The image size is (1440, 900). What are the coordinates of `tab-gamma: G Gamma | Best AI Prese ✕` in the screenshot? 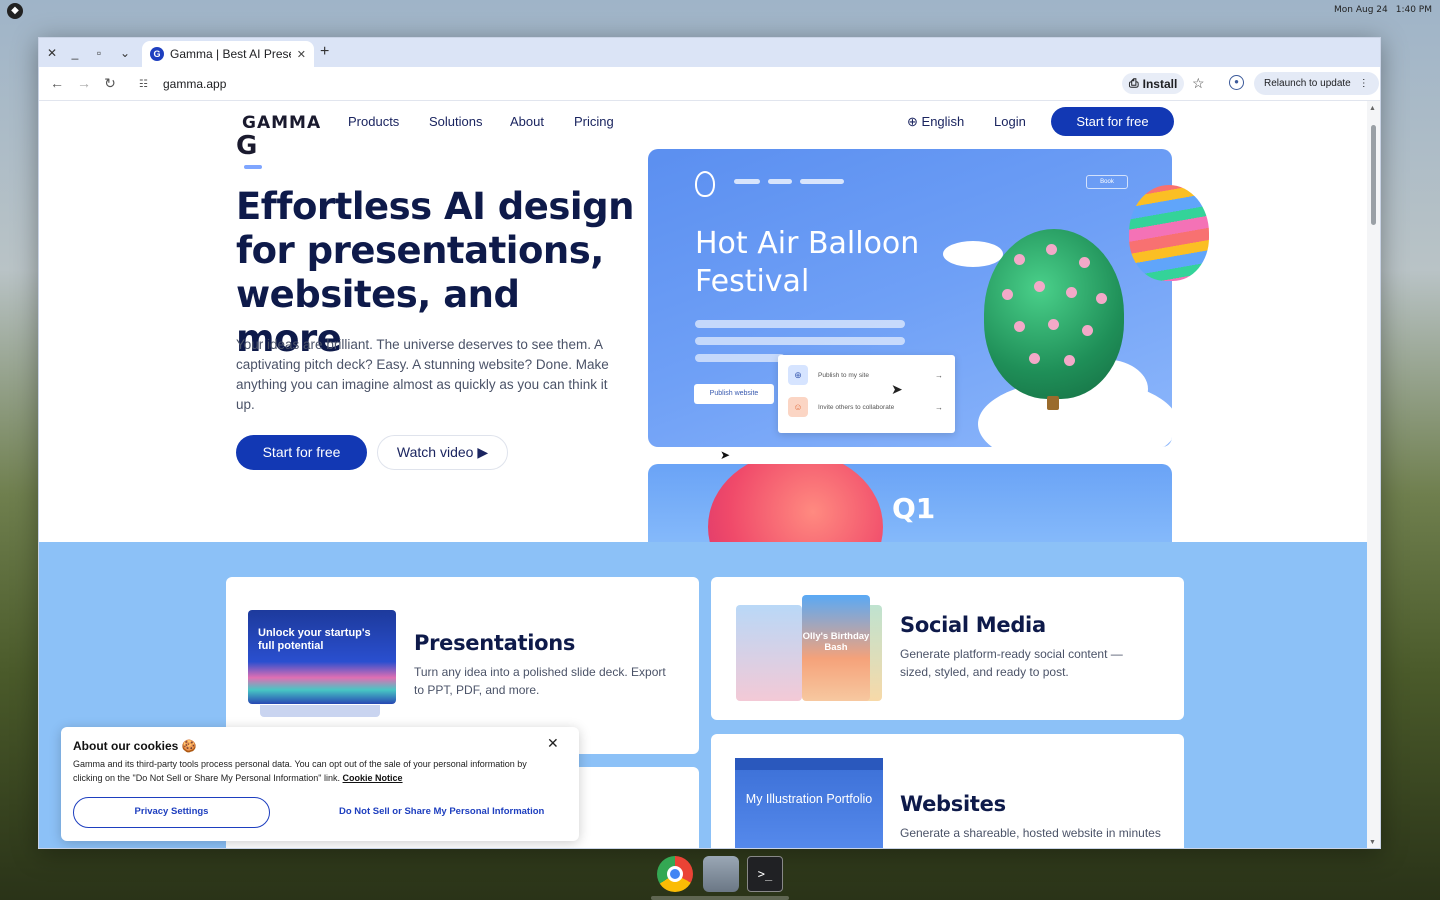 It's located at (228, 54).